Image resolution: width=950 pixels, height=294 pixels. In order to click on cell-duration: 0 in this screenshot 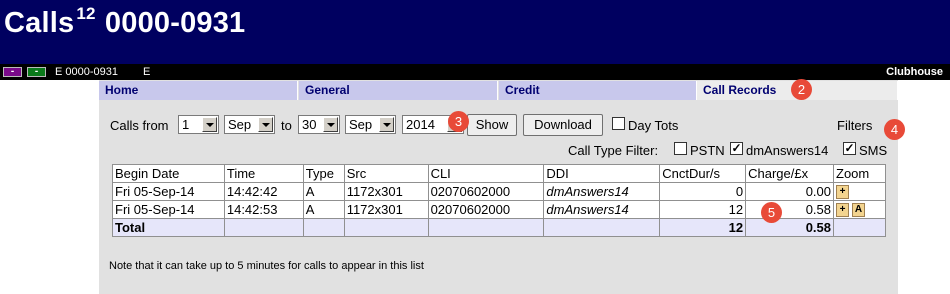, I will do `click(703, 191)`.